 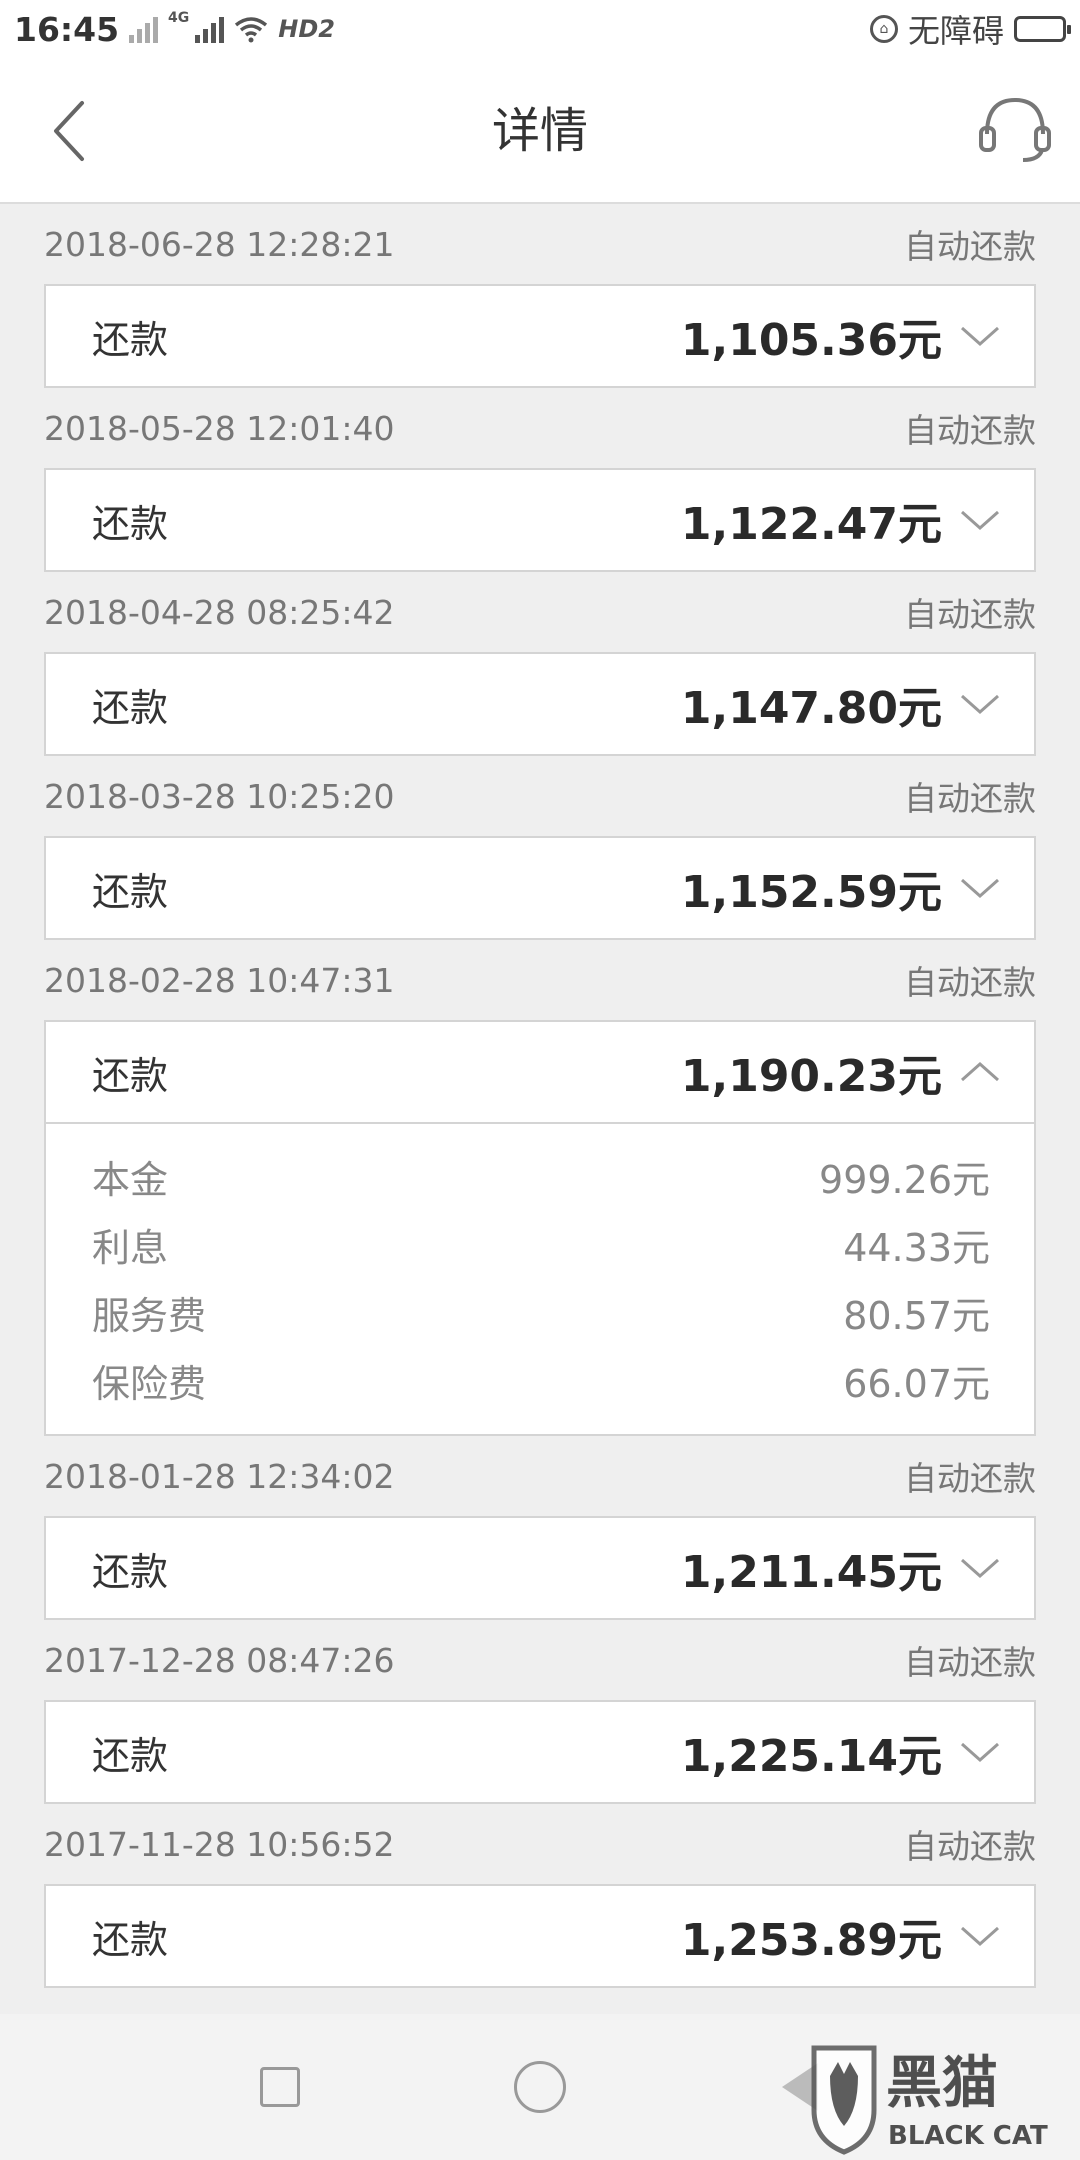 I want to click on record-card: 还款 1,122.47元, so click(x=540, y=520).